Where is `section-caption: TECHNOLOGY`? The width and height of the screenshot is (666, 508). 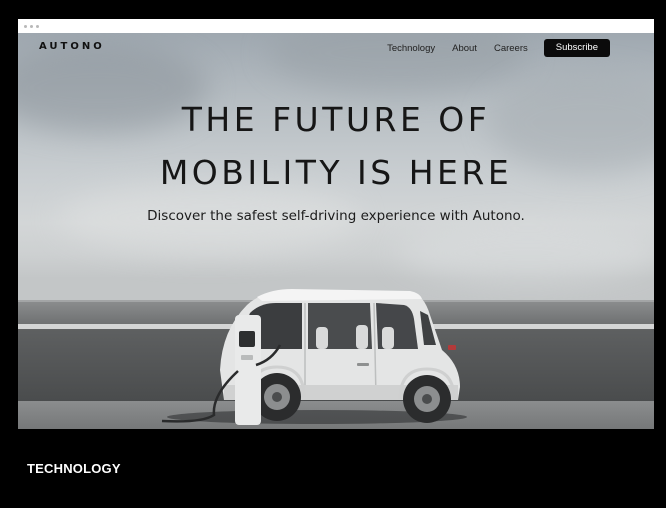 section-caption: TECHNOLOGY is located at coordinates (74, 468).